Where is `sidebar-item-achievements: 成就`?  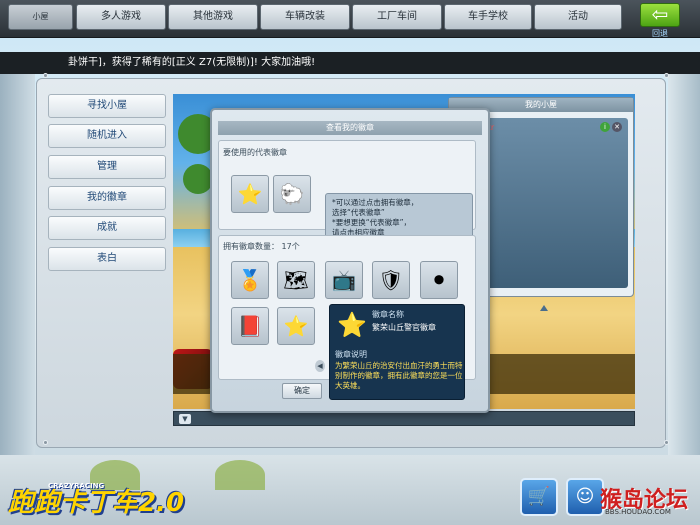 sidebar-item-achievements: 成就 is located at coordinates (107, 228).